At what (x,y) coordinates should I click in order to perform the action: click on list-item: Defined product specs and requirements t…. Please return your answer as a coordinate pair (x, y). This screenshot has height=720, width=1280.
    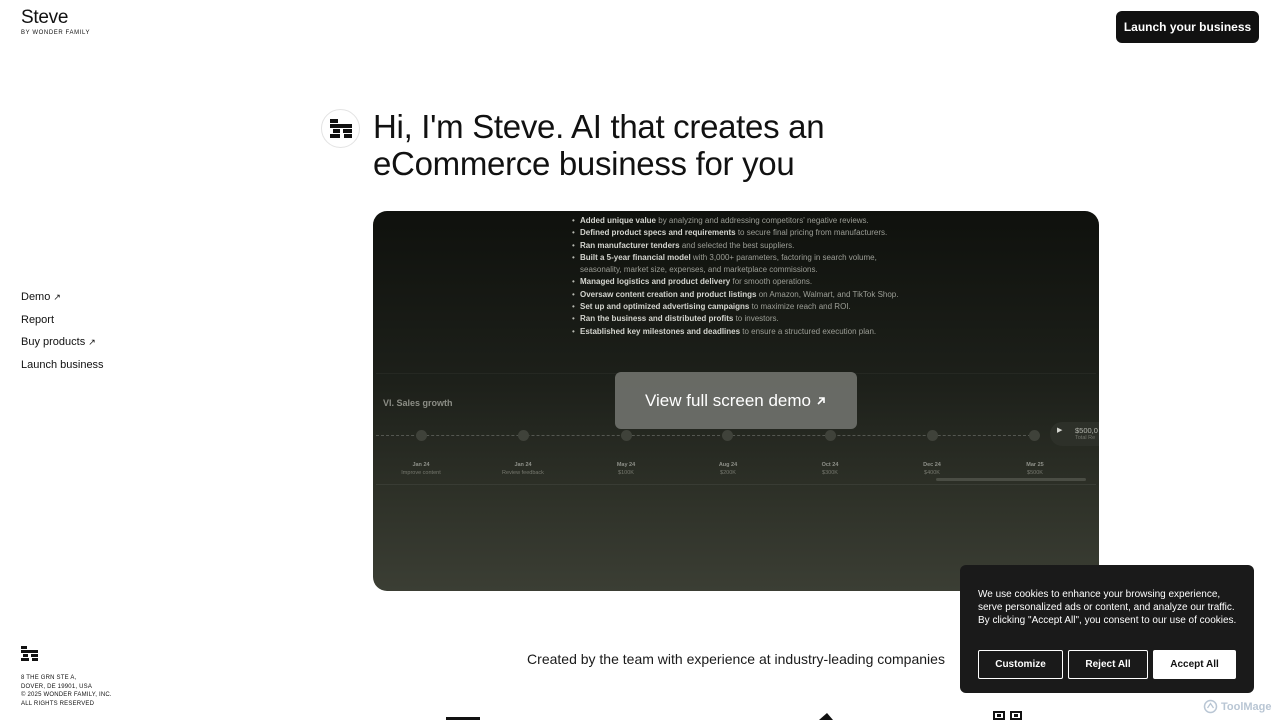
    Looking at the image, I should click on (742, 233).